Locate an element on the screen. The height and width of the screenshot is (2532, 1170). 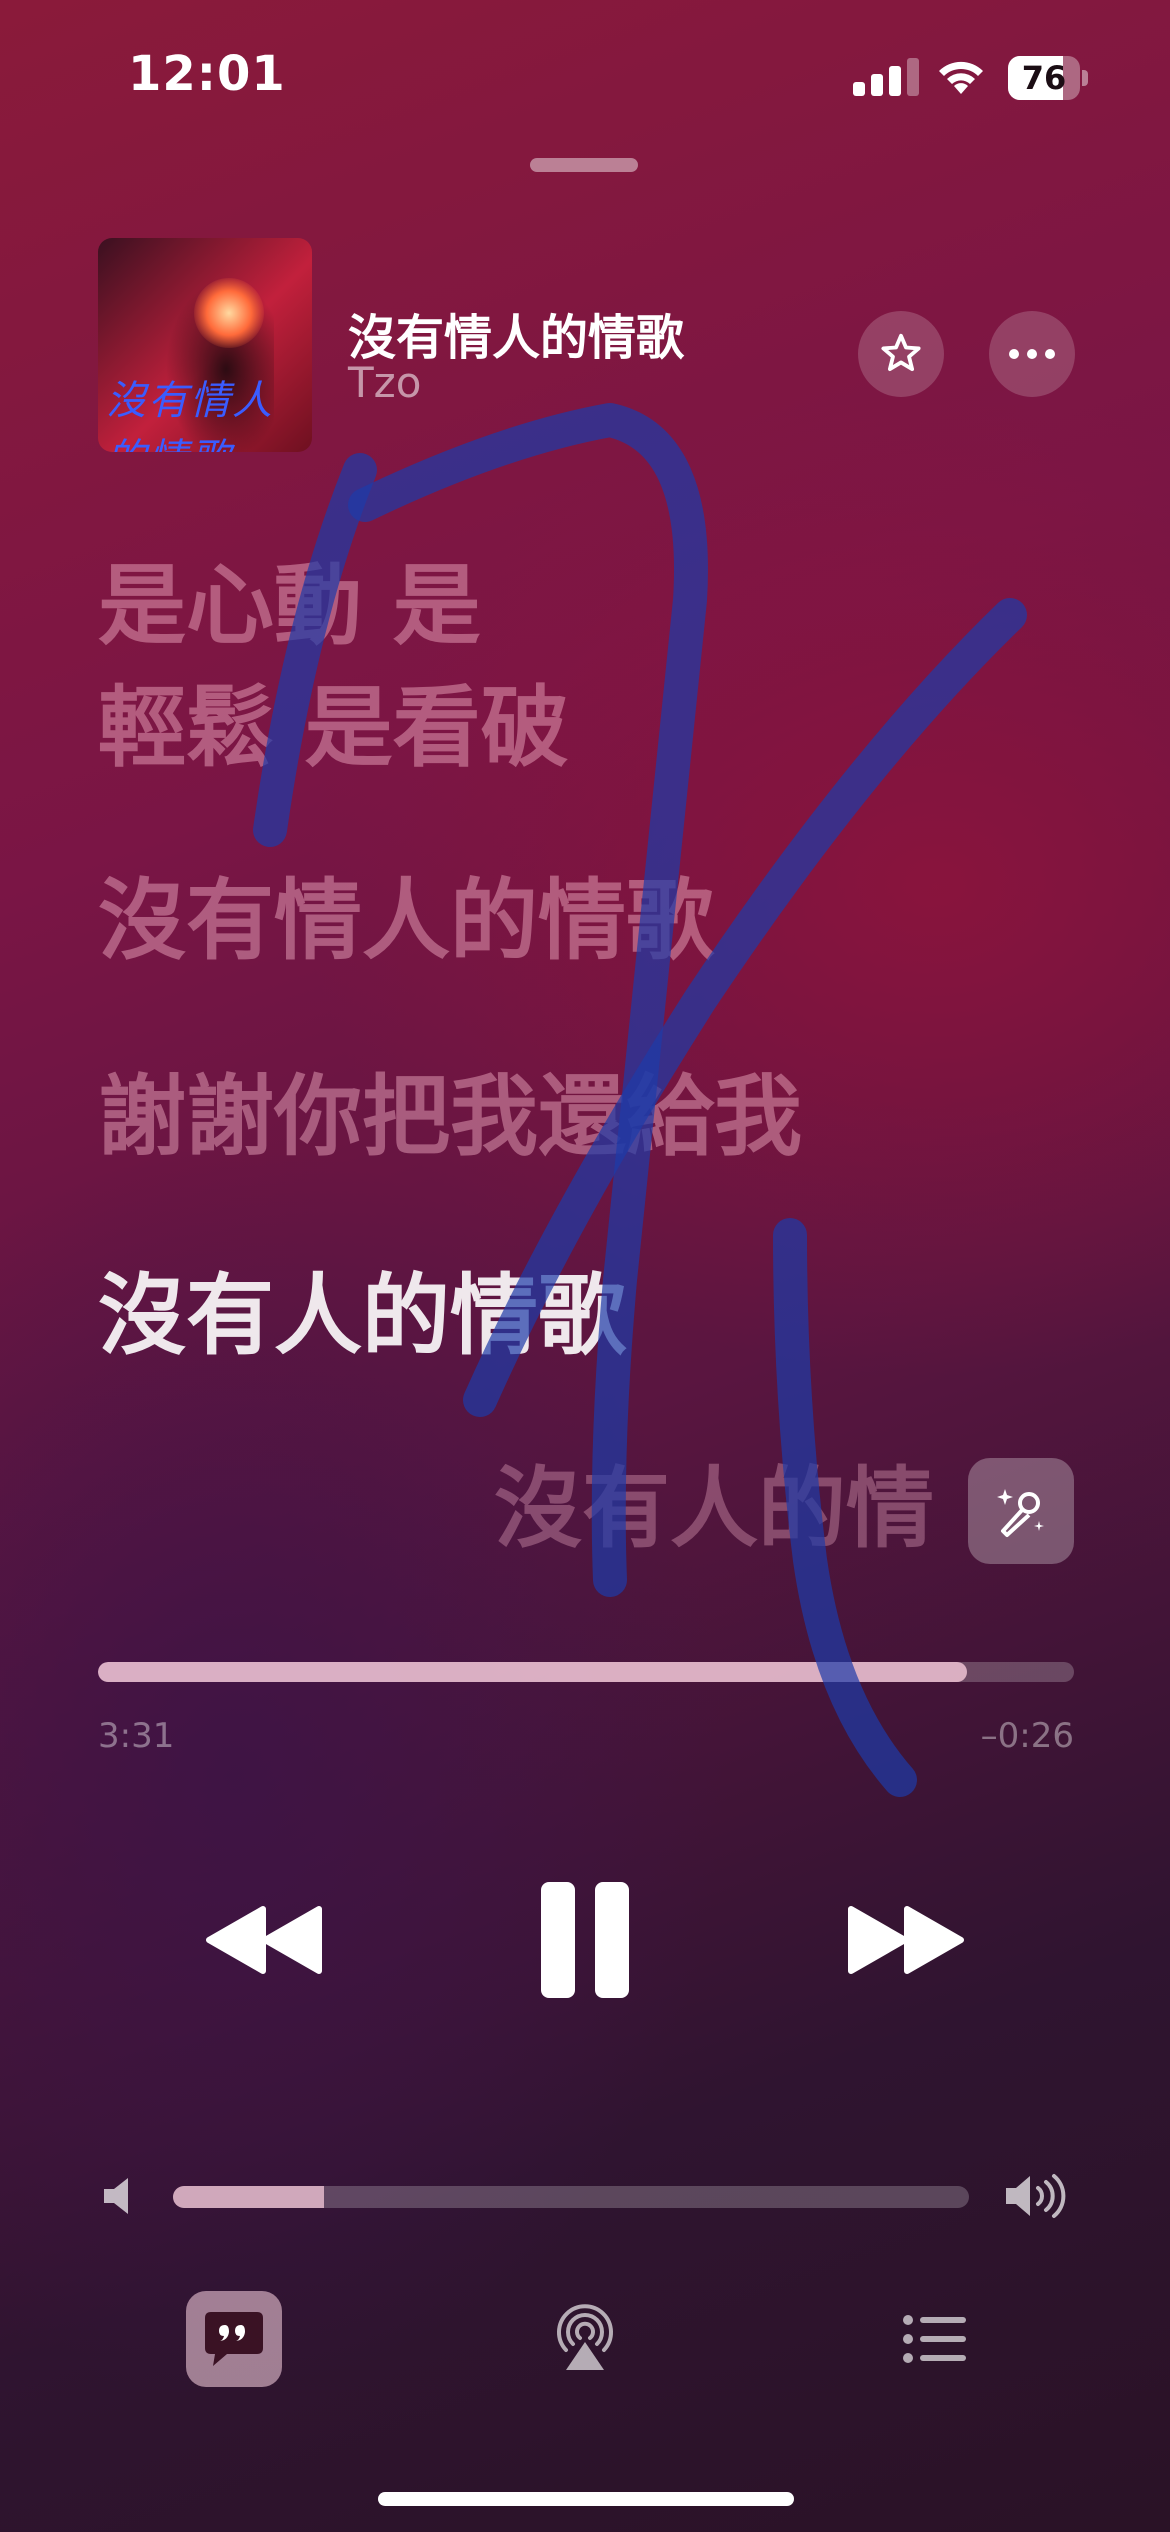
star-icon is located at coordinates (901, 352).